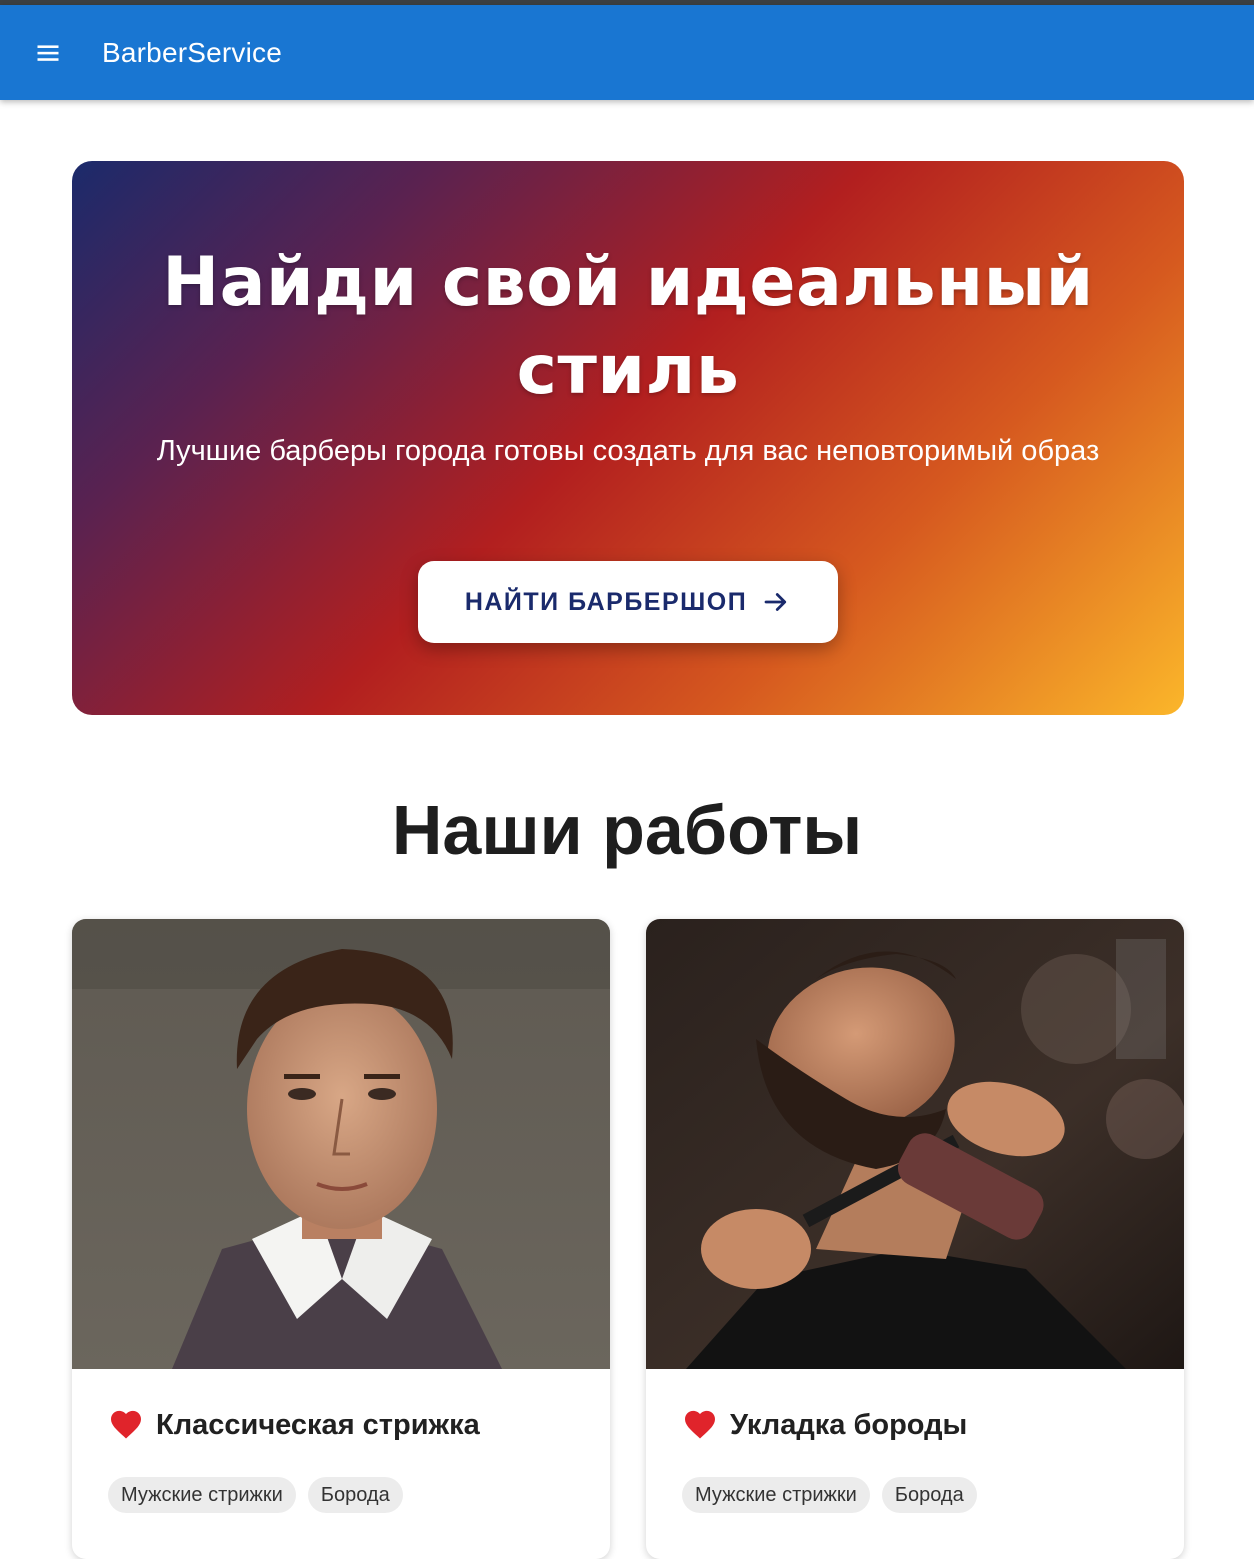  Describe the element at coordinates (318, 1424) in the screenshot. I see `card-title: Классическая стрижка` at that location.